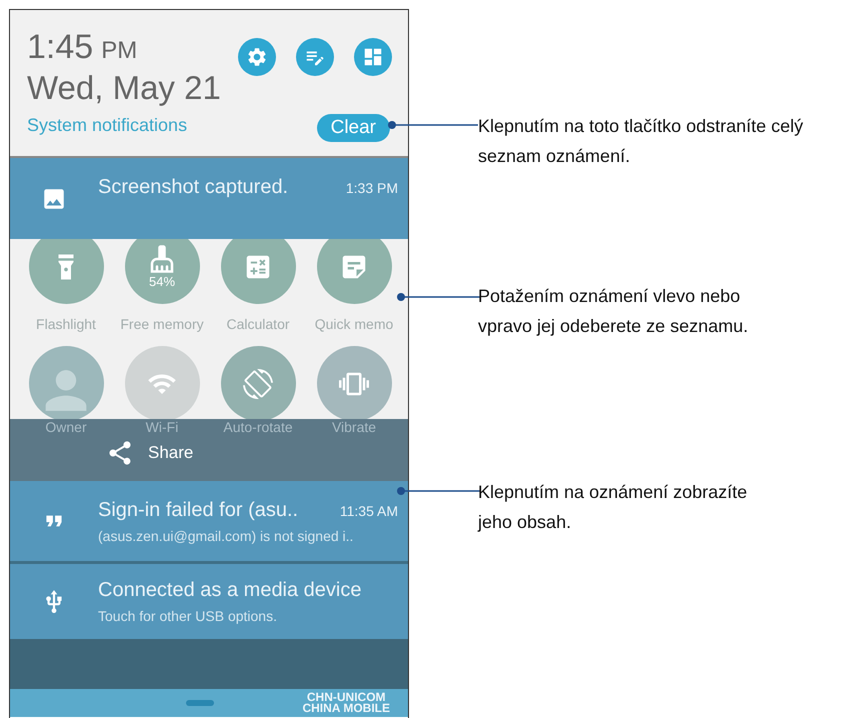 This screenshot has height=718, width=852. Describe the element at coordinates (613, 507) in the screenshot. I see `callout-text: Klepnutím na oznámení zobrazíte jeho obsah.` at that location.